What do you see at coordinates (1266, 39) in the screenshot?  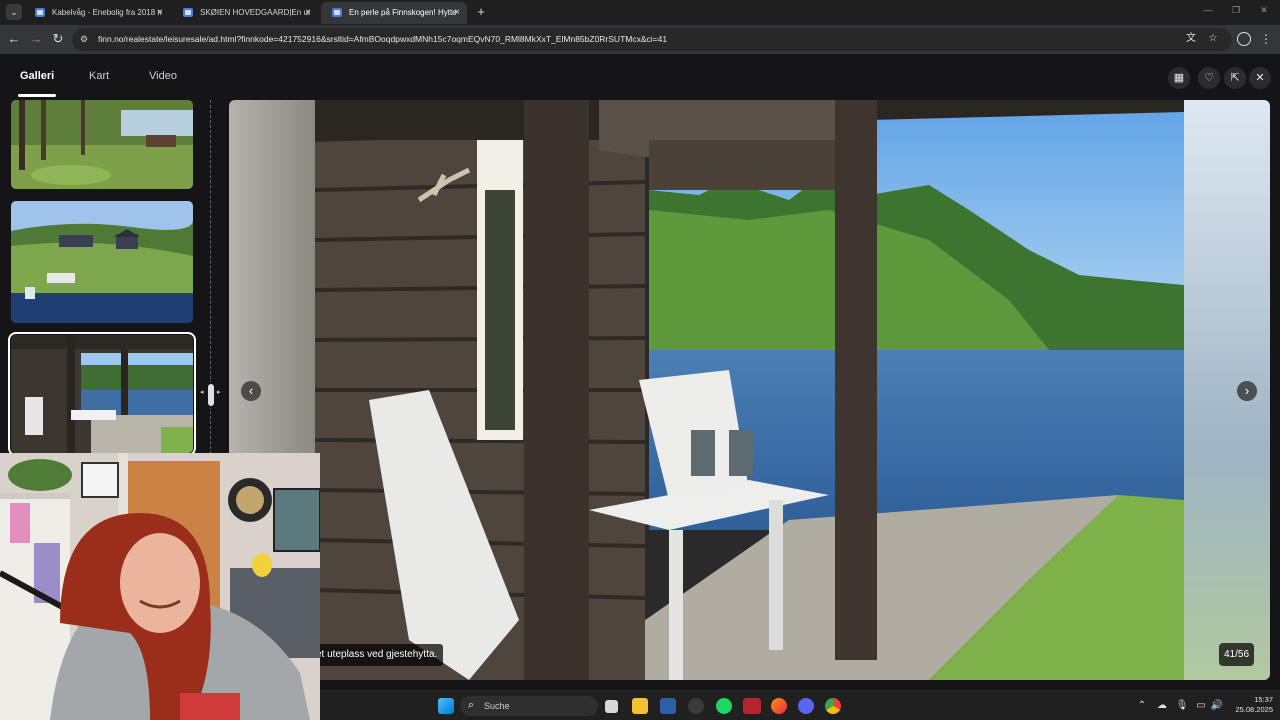 I see `browser-menu-icon: ⋮` at bounding box center [1266, 39].